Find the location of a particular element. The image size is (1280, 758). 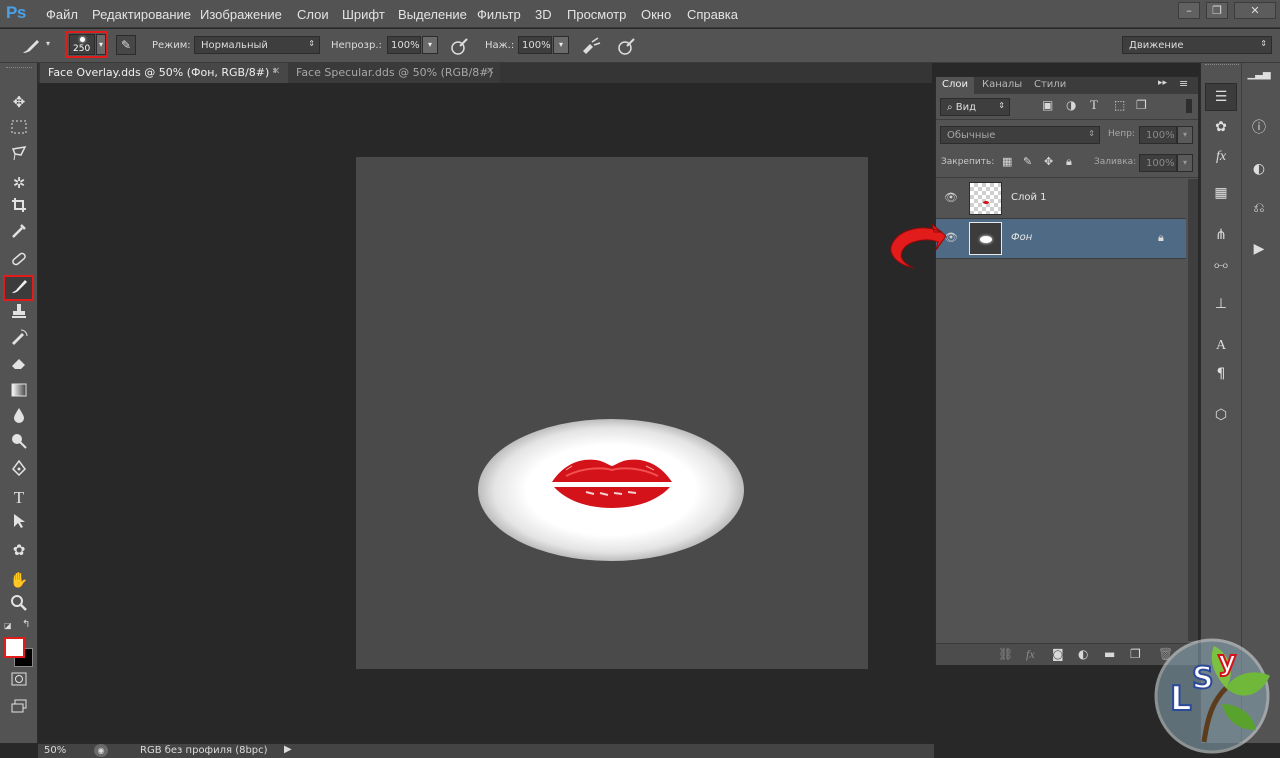

info-icon: ⓘ is located at coordinates (1259, 128).